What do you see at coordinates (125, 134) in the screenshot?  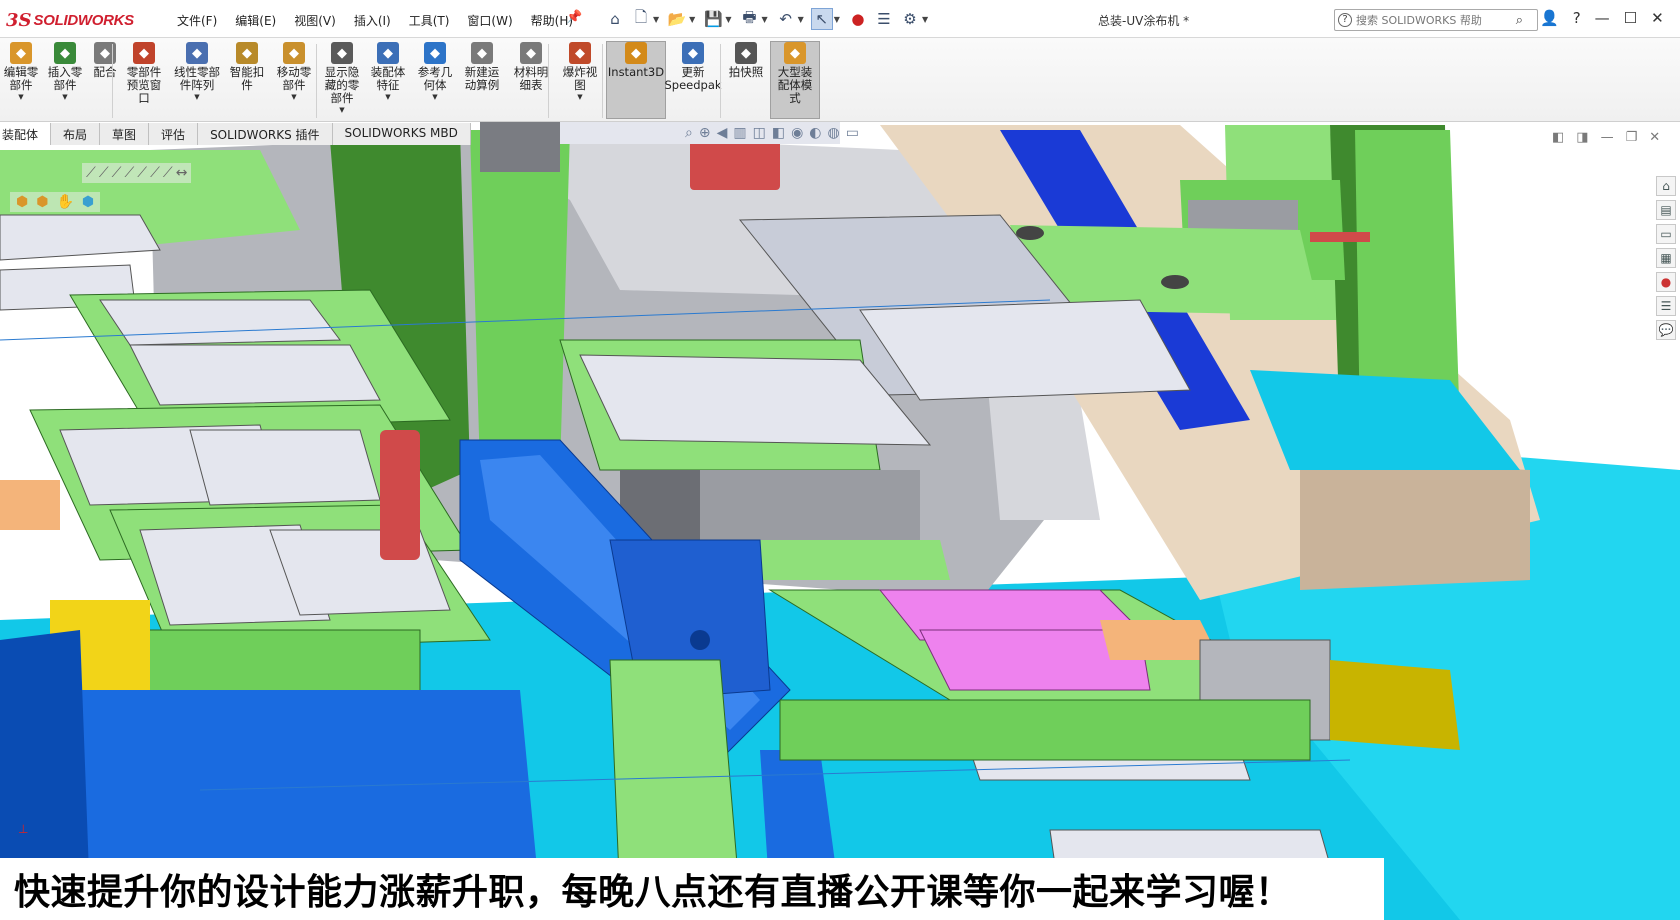 I see `tab-sketch: 草图` at bounding box center [125, 134].